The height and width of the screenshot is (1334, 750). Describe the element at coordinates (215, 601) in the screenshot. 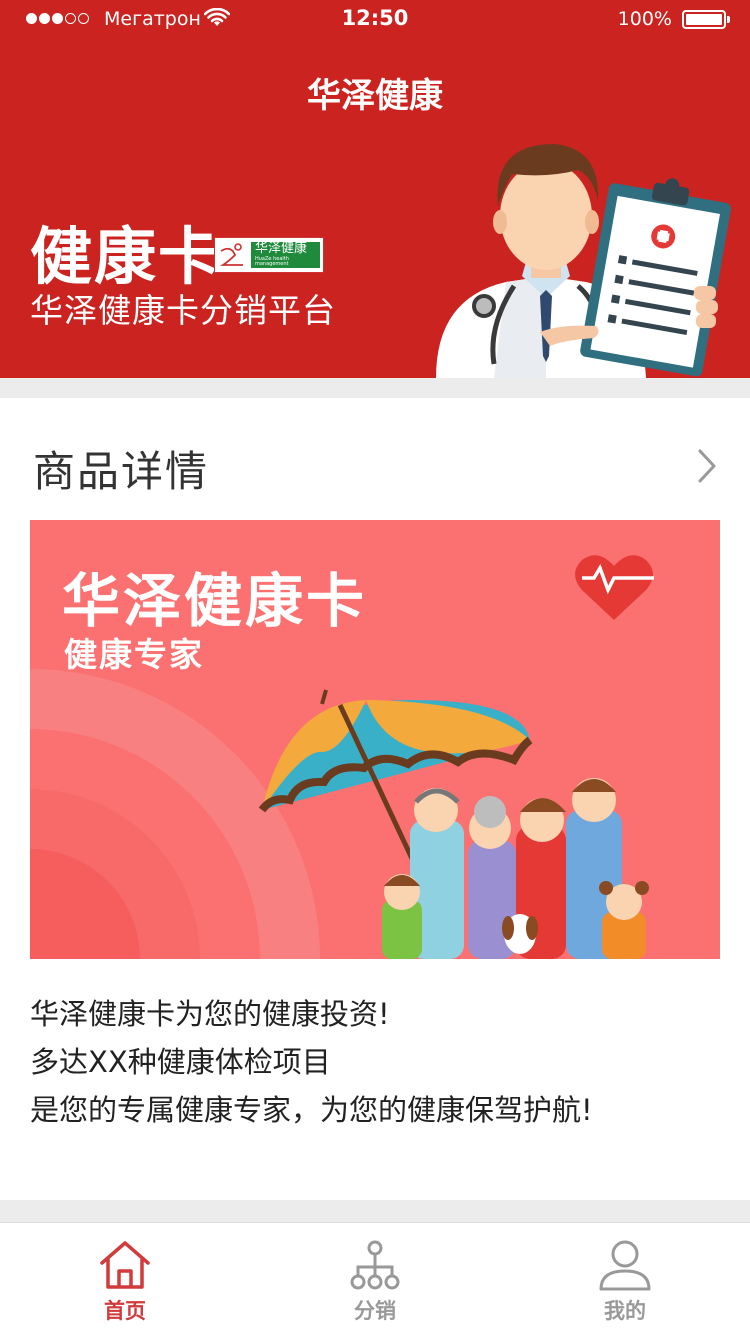

I see `product-image-title: 华泽健康卡` at that location.